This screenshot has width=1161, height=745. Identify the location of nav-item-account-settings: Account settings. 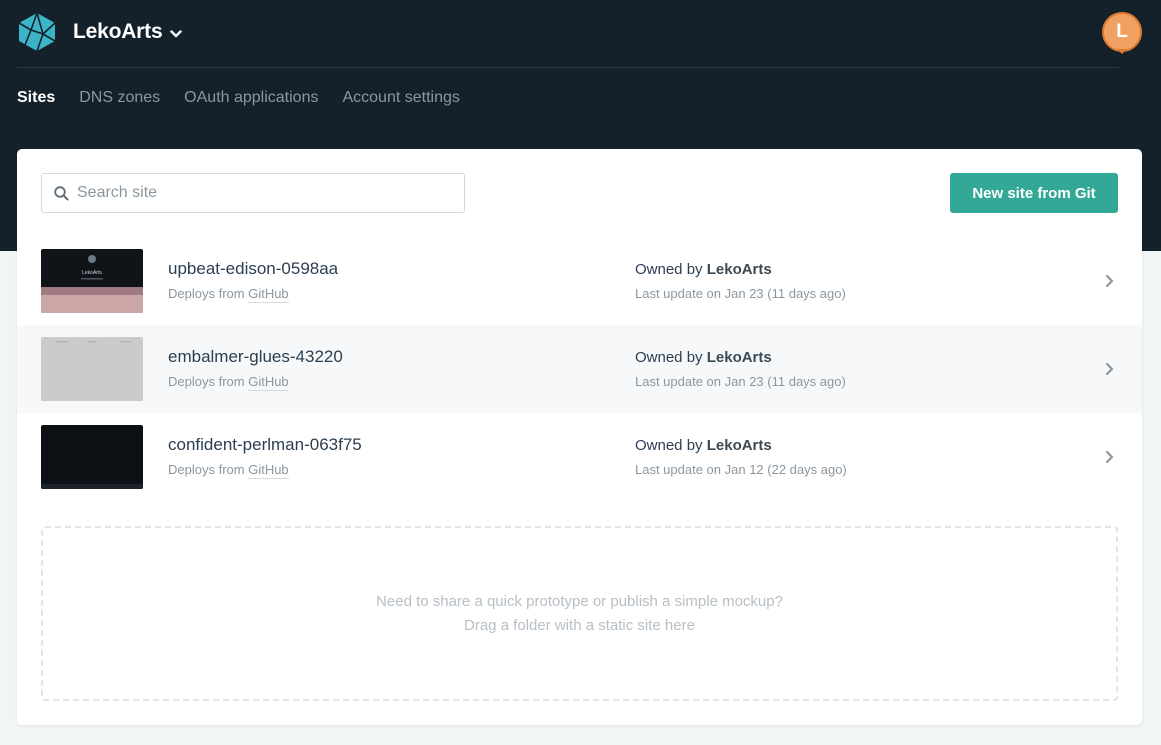
(400, 98).